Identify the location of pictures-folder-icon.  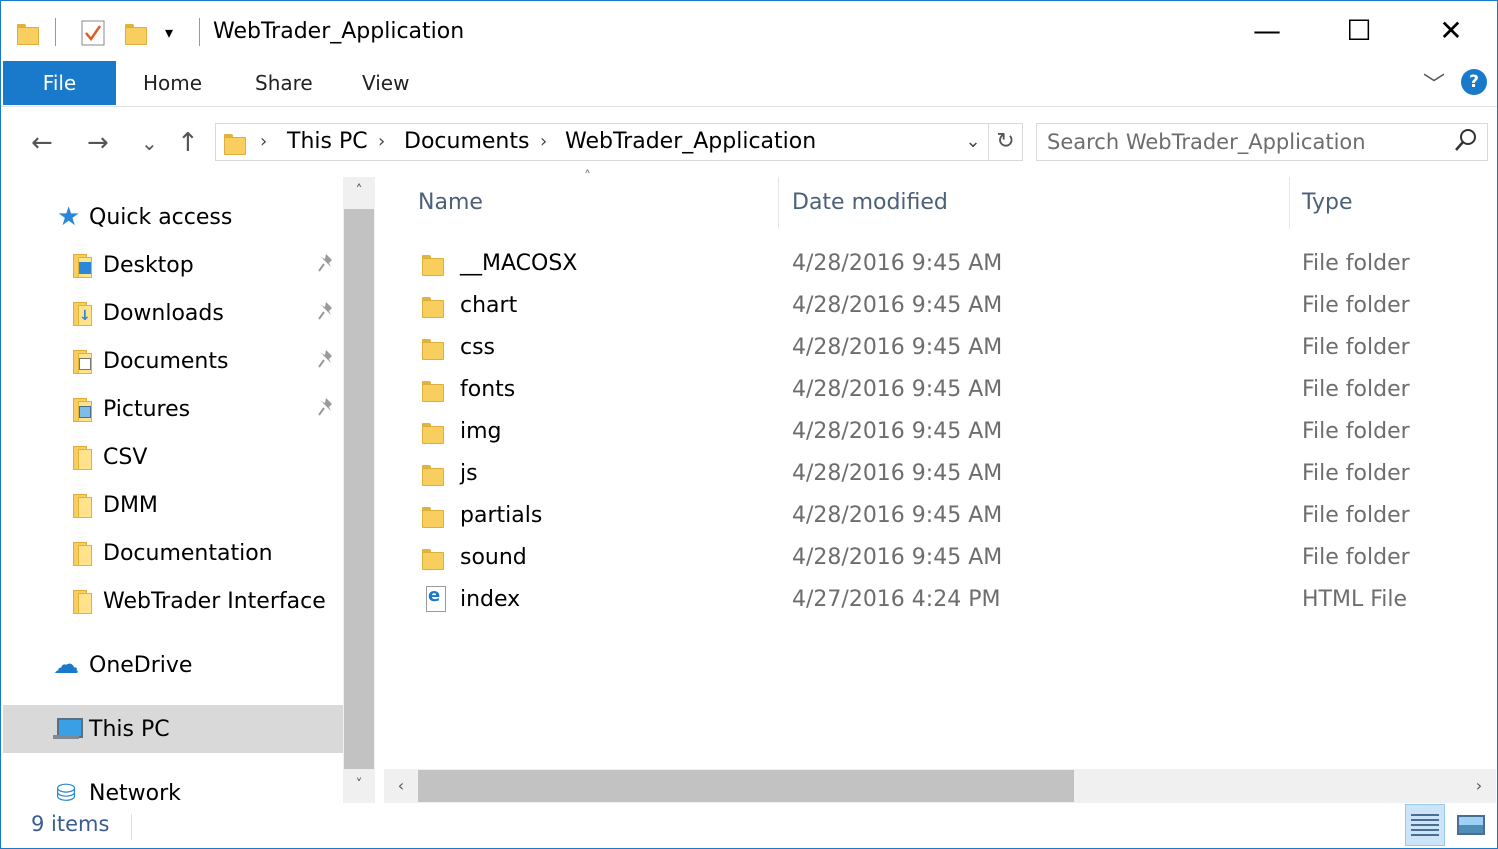
(82, 410).